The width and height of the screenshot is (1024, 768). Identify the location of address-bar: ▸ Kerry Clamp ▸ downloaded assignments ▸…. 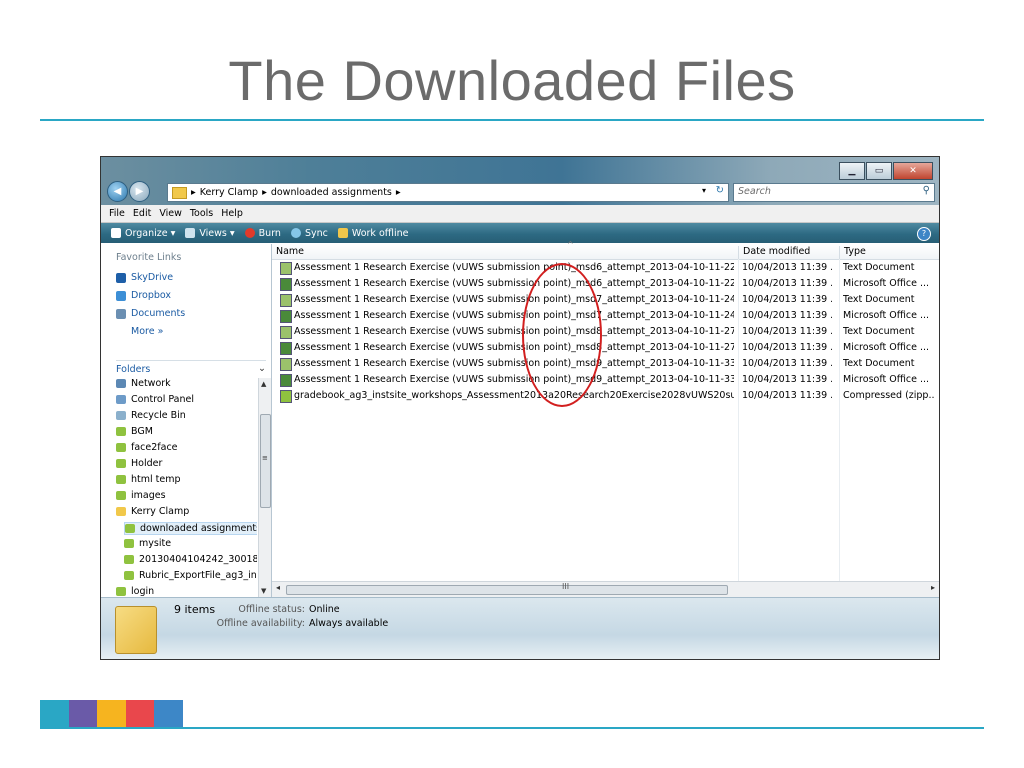
(448, 192).